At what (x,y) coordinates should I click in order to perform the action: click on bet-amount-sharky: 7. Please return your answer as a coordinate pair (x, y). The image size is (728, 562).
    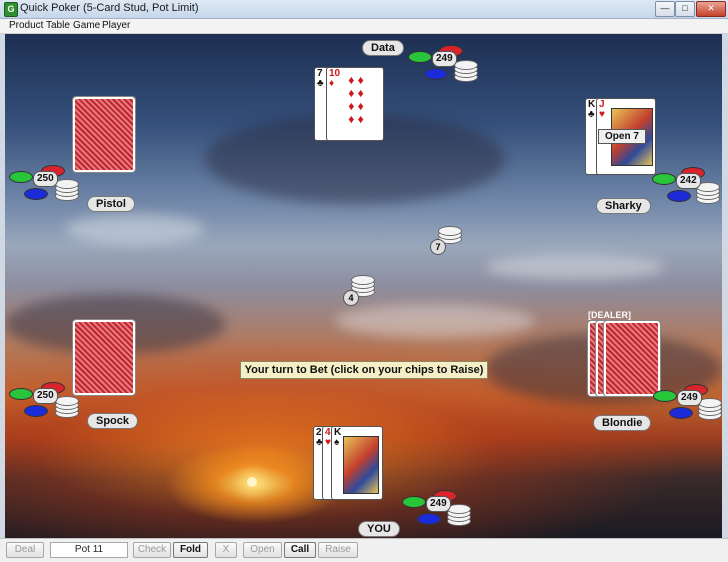
    Looking at the image, I should click on (438, 247).